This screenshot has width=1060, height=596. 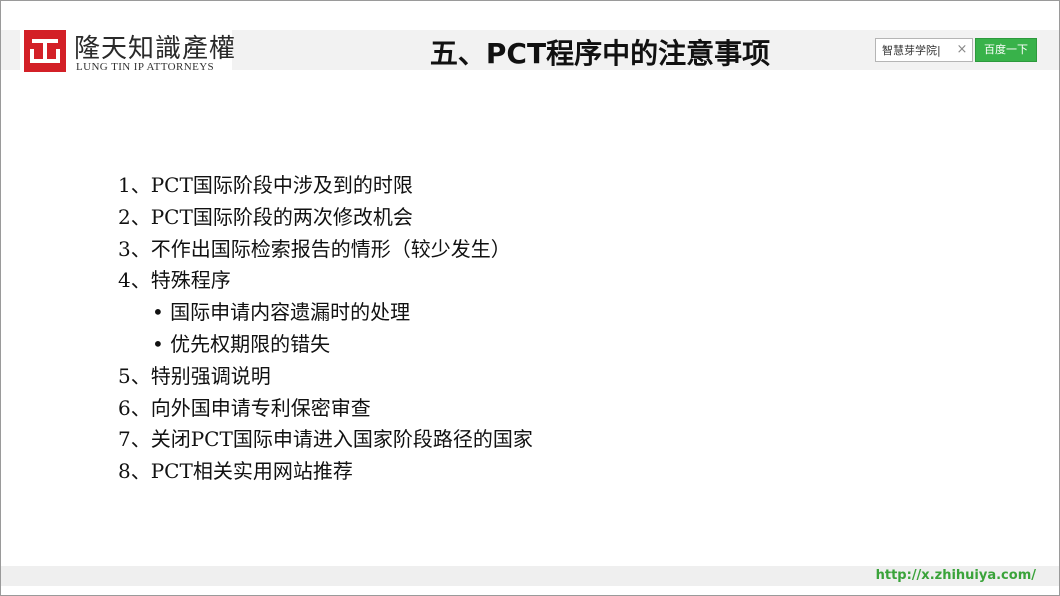 What do you see at coordinates (265, 185) in the screenshot?
I see `agenda-item-1: 1、PCT国际阶段中涉及到的时限` at bounding box center [265, 185].